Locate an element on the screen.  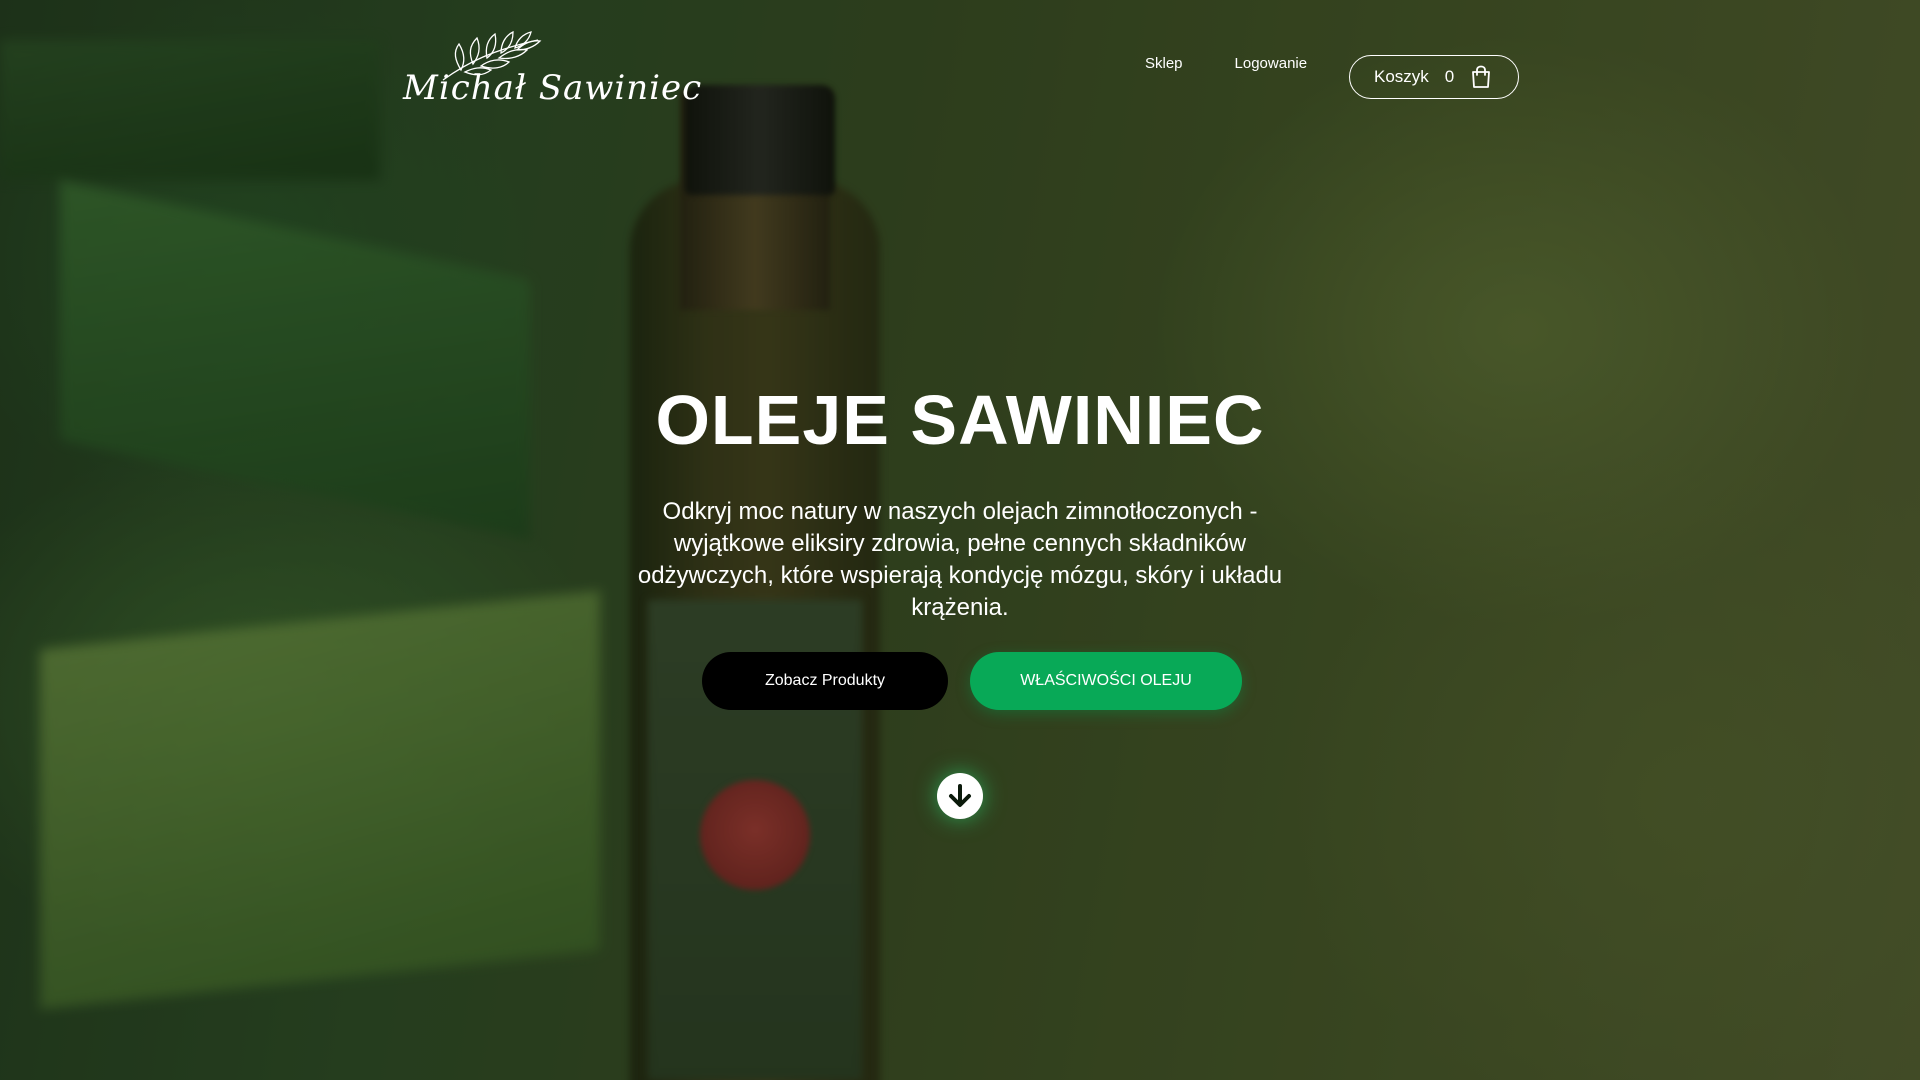
scroll-down-button is located at coordinates (960, 796).